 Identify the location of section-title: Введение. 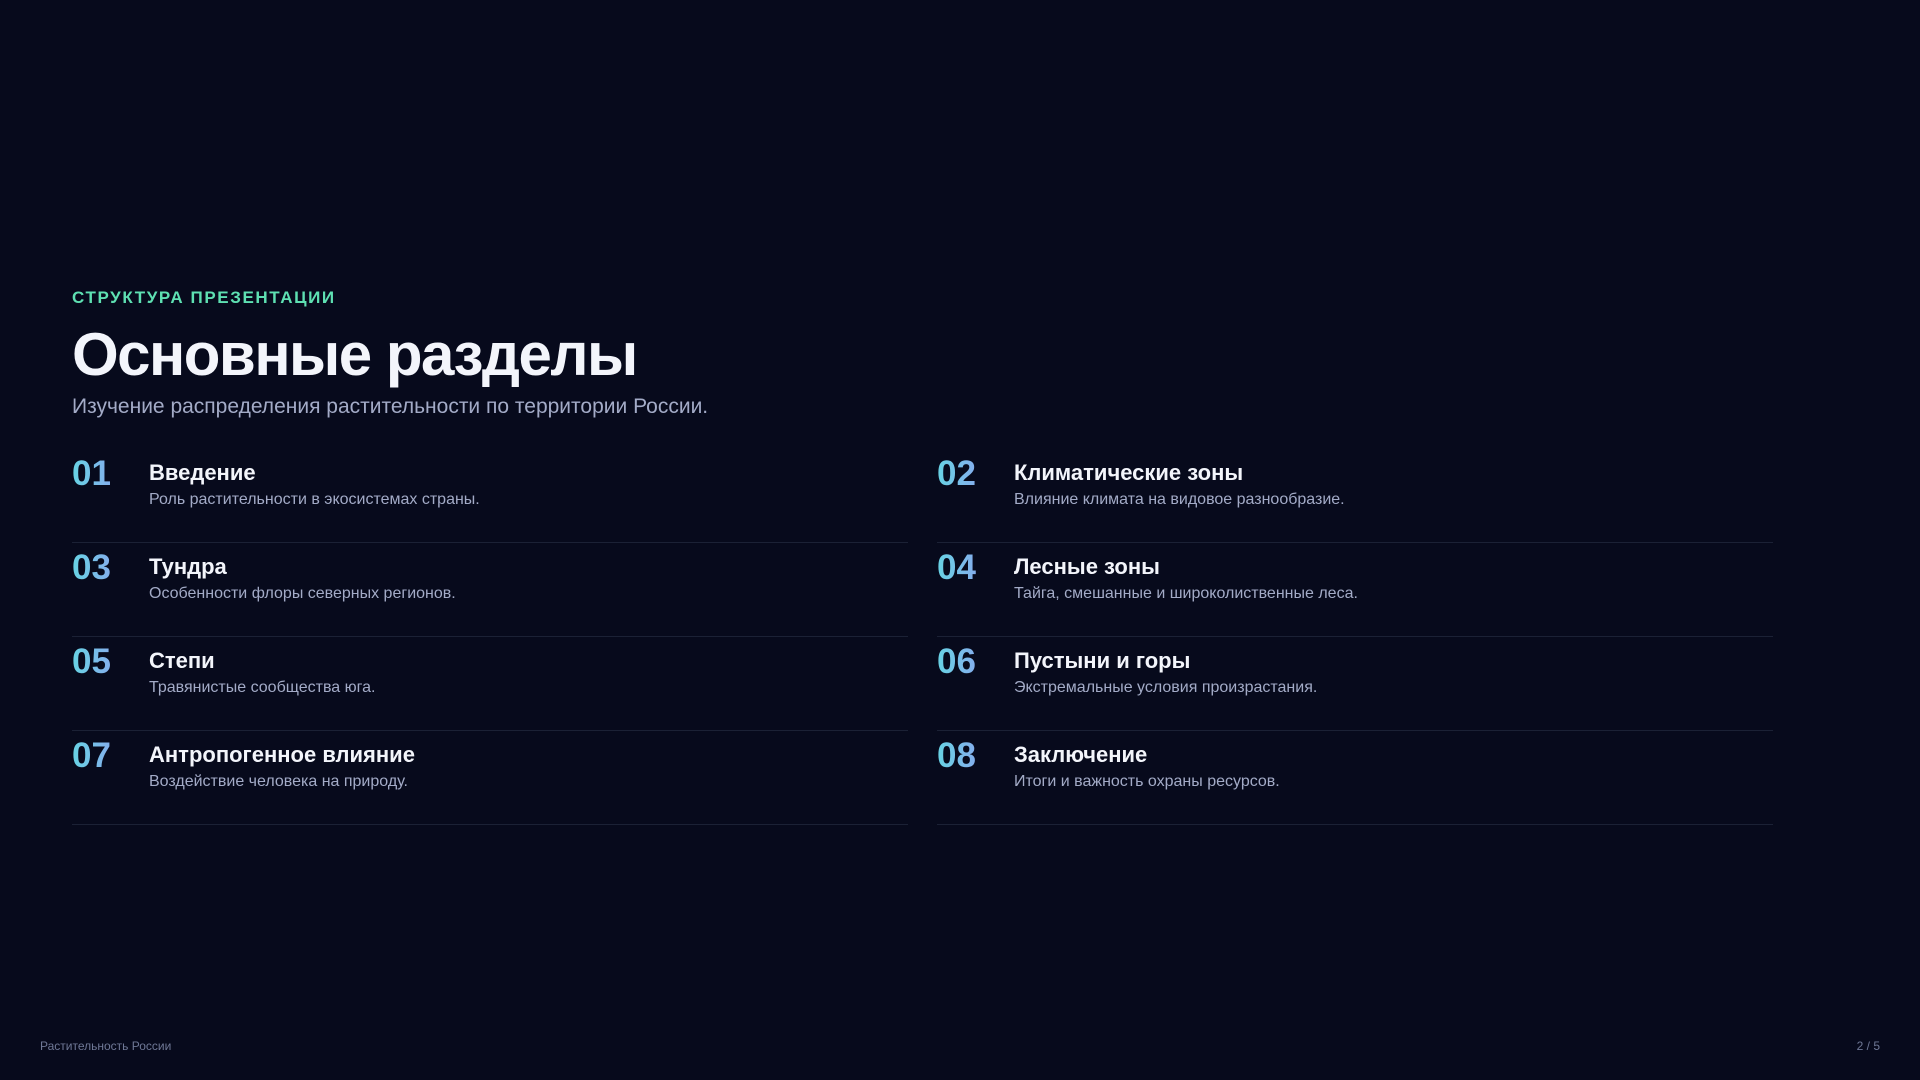
(202, 472).